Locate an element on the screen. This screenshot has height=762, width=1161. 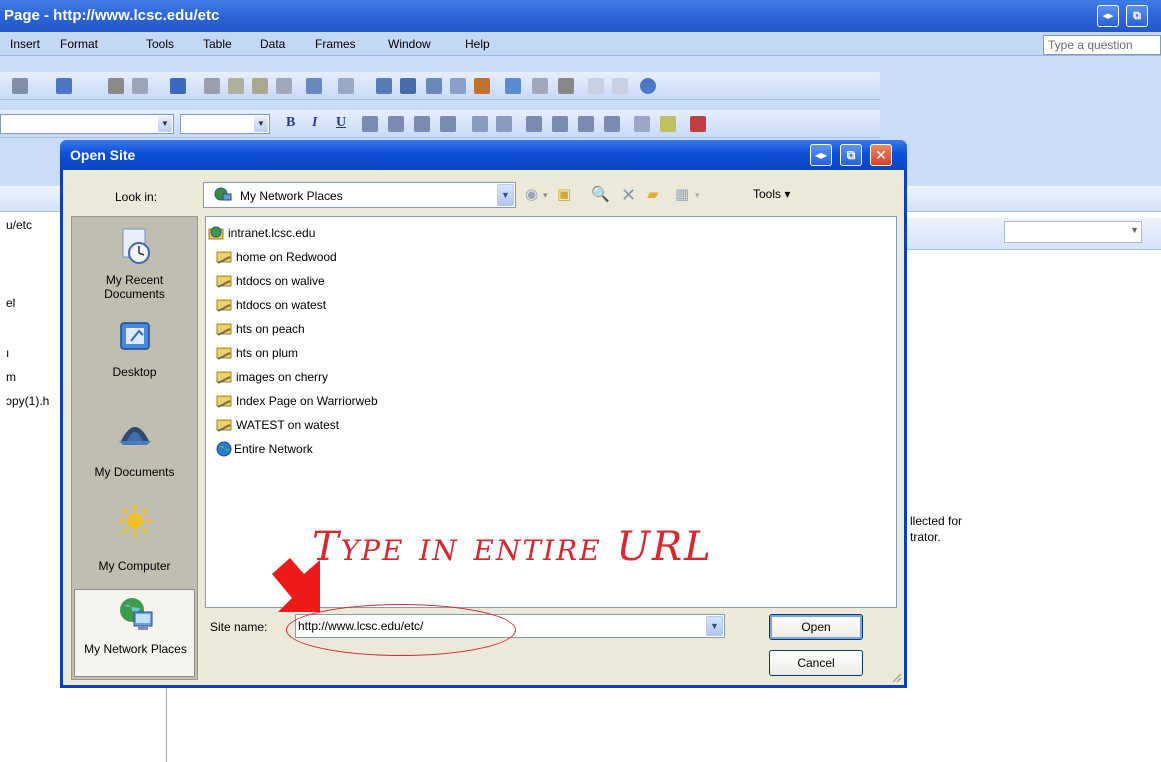
align-right-icon is located at coordinates (422, 124).